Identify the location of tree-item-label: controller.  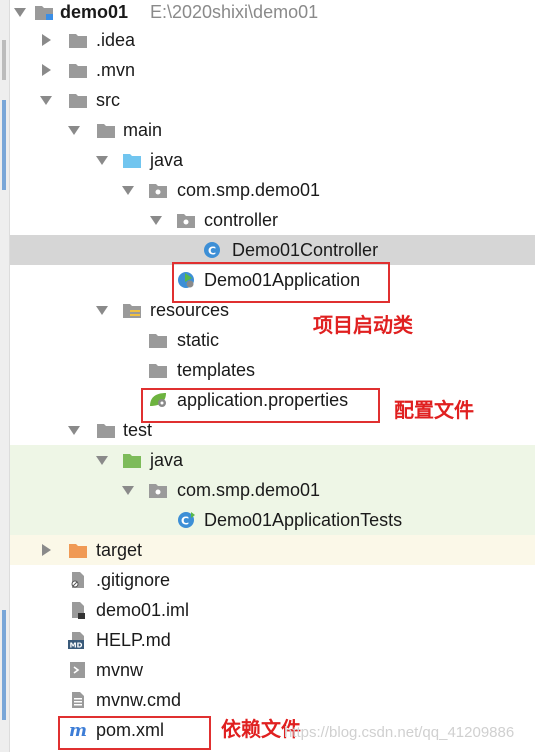
(241, 220).